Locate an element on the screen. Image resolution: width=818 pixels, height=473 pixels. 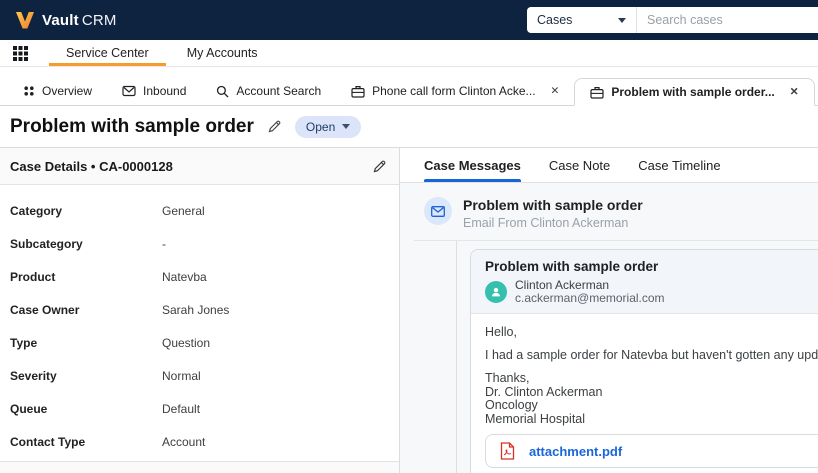
case-details-header: Case Details • CA-0000128 is located at coordinates (199, 166).